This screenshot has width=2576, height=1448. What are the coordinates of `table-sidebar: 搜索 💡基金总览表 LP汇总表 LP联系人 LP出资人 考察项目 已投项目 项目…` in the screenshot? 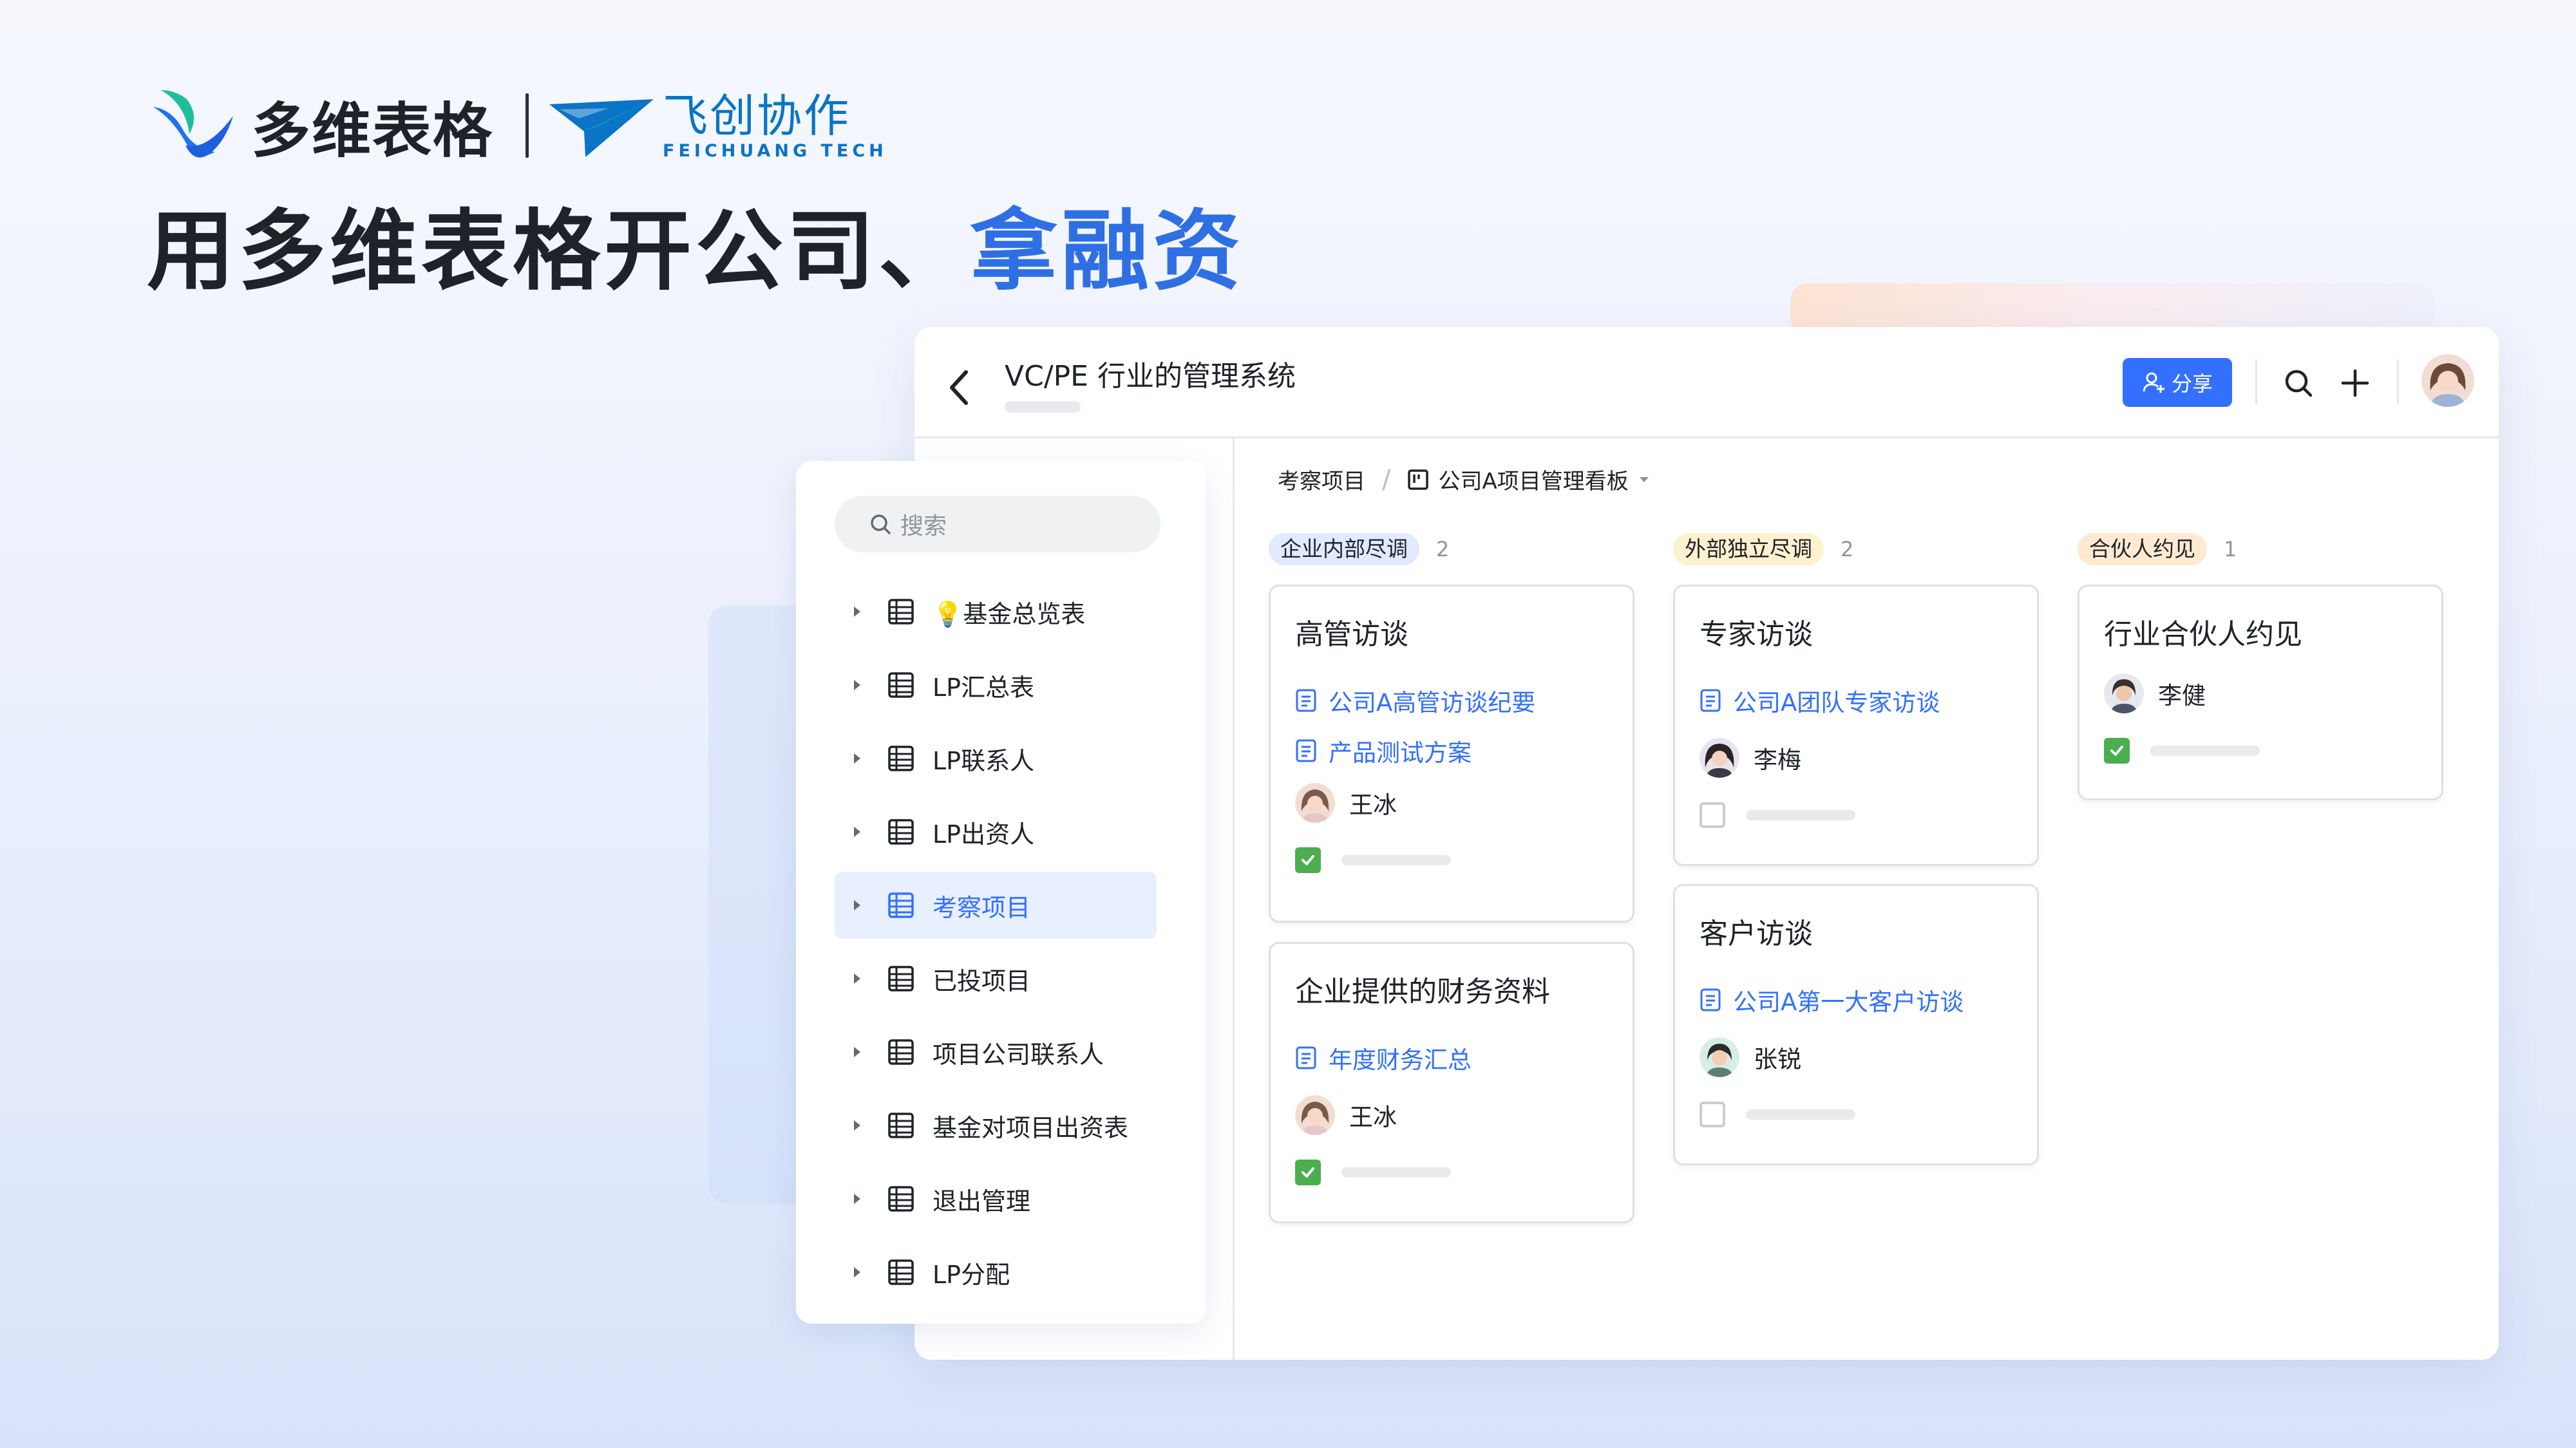 It's located at (1001, 892).